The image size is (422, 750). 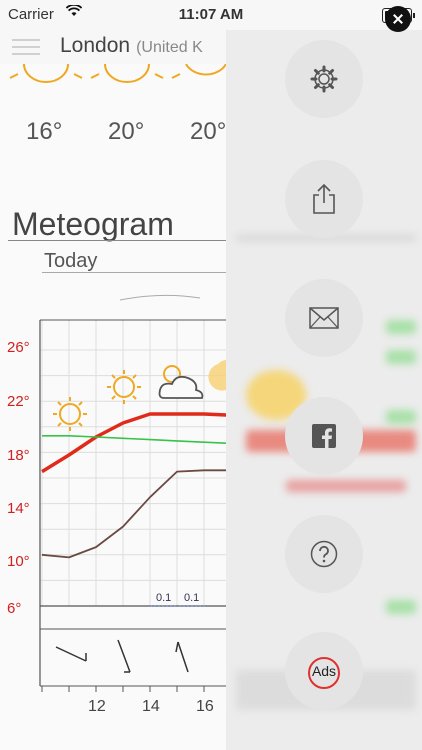 I want to click on share-button, so click(x=324, y=199).